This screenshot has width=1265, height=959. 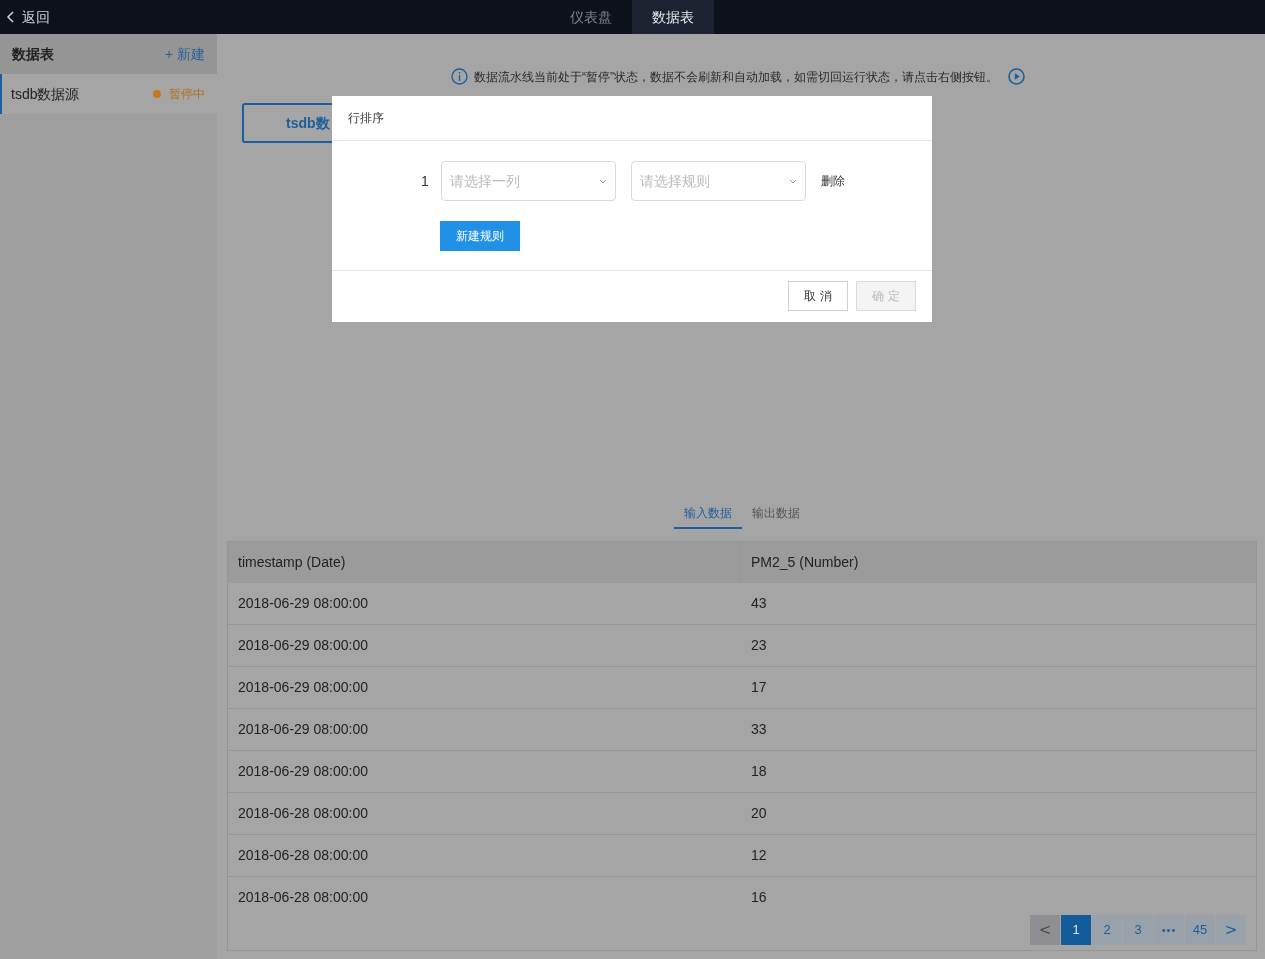 I want to click on data-tab: 输出数据, so click(x=776, y=513).